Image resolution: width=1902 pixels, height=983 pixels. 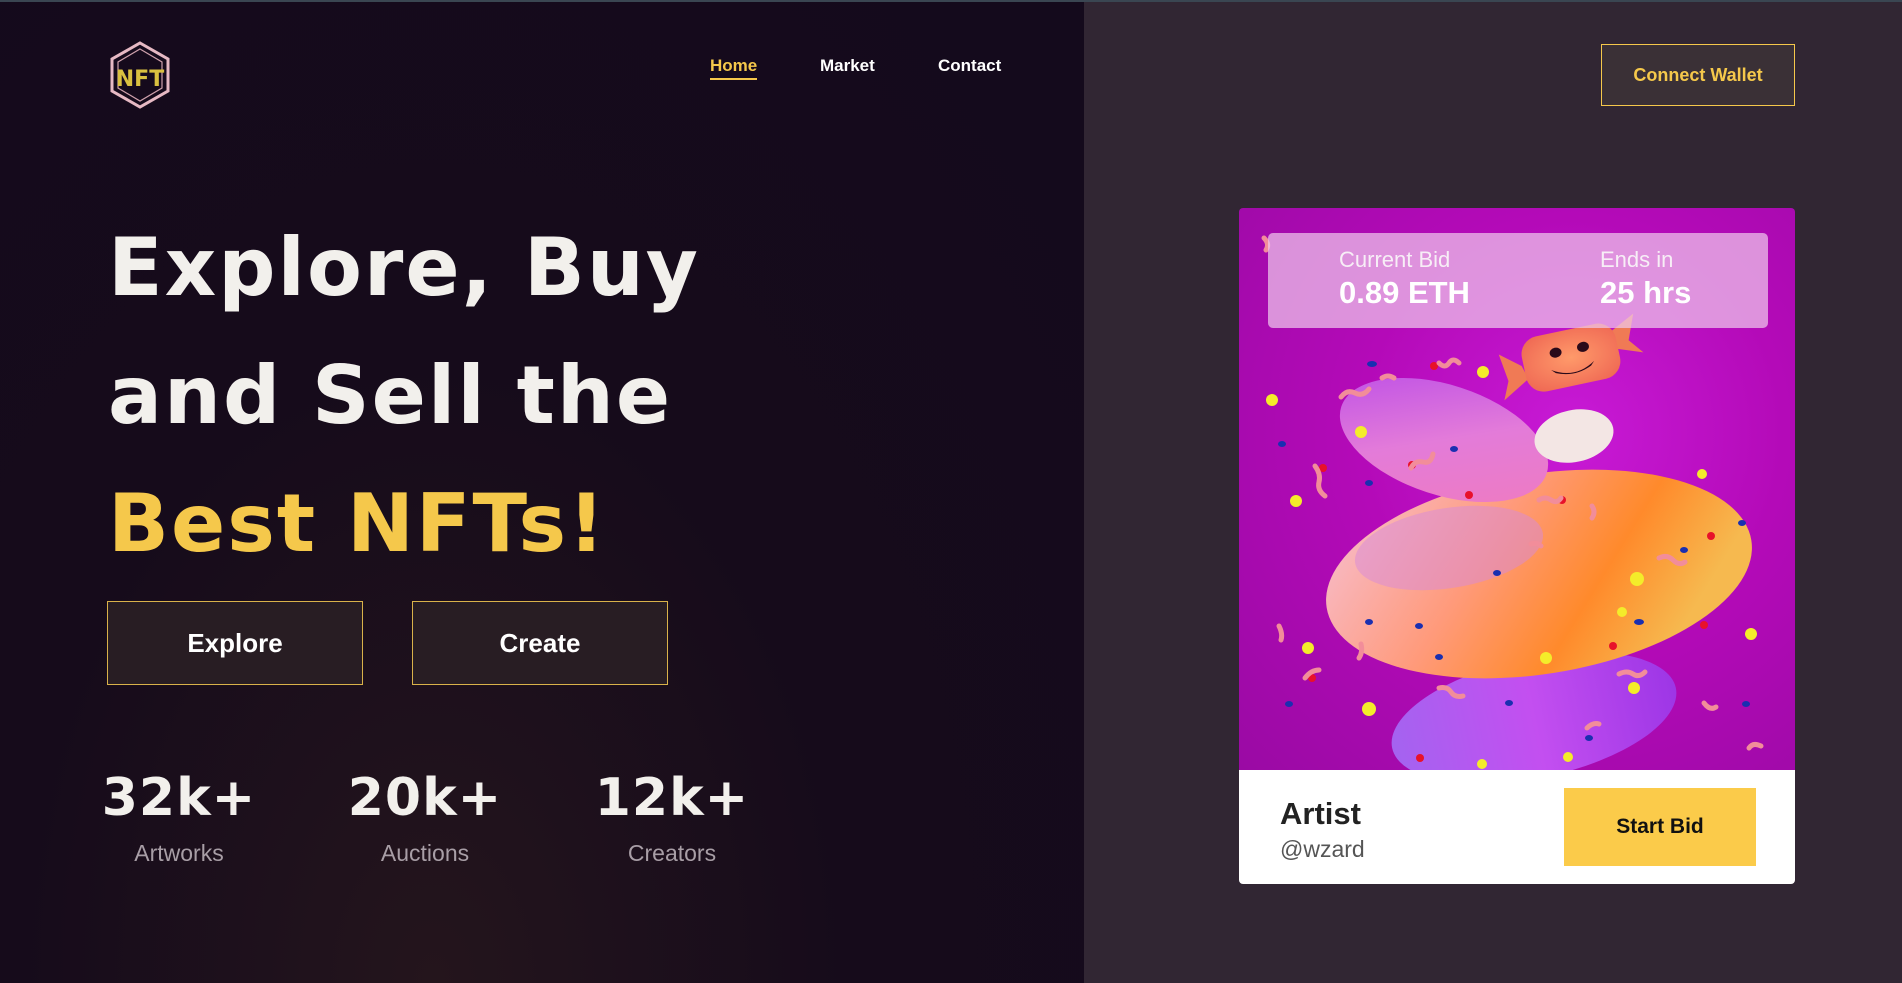 What do you see at coordinates (540, 643) in the screenshot?
I see `create-button: Create` at bounding box center [540, 643].